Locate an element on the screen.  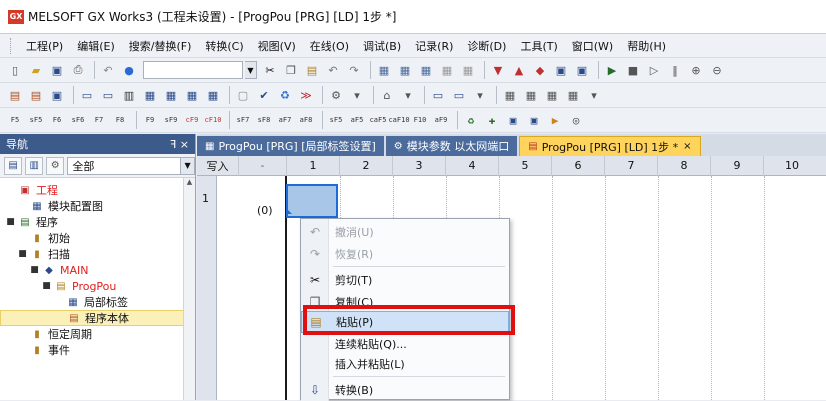
verify-icon: ◆ is located at coordinates (540, 70).